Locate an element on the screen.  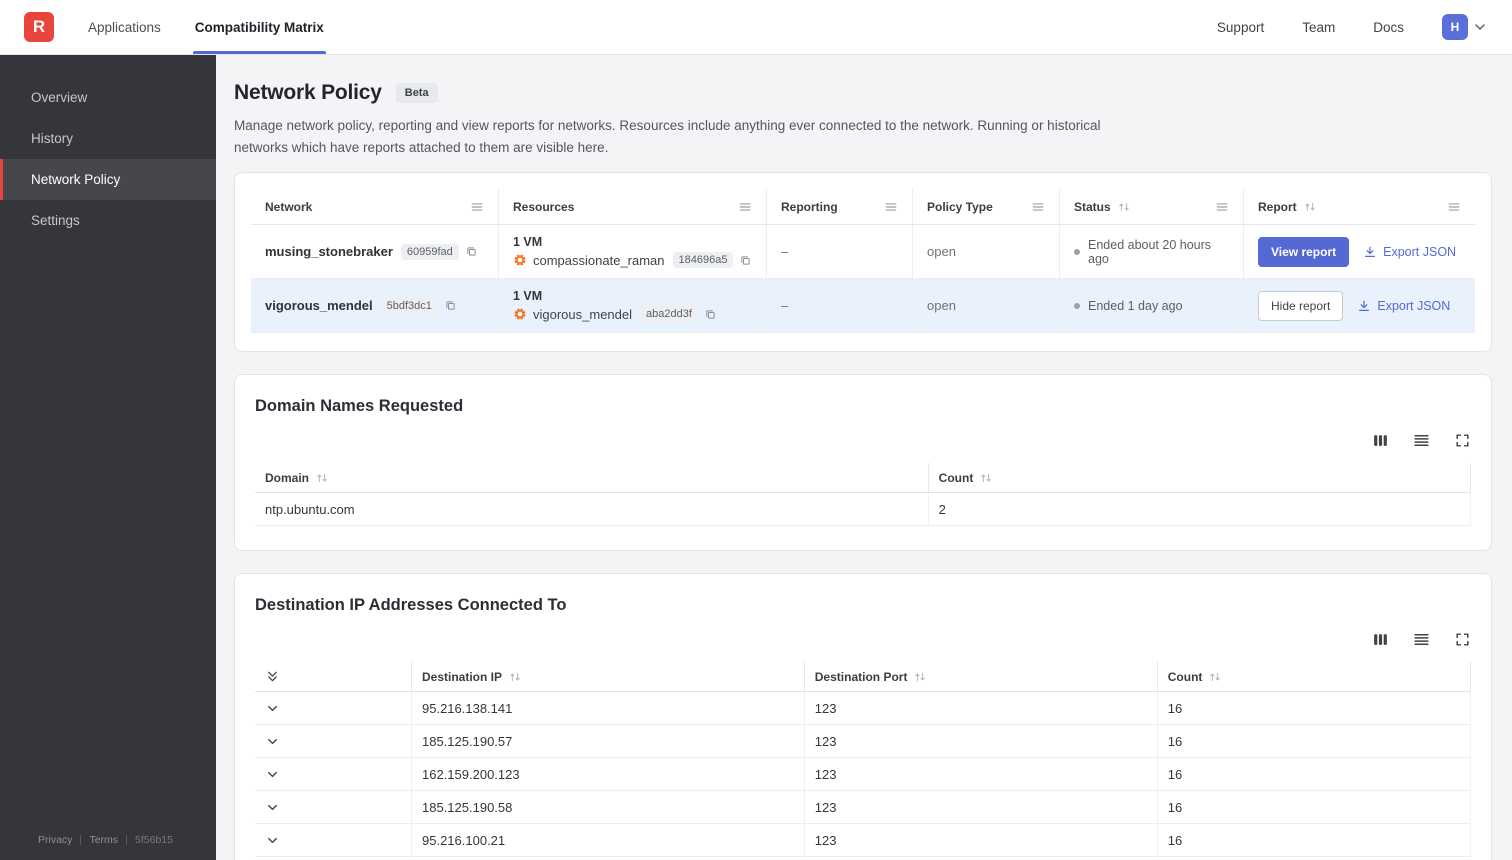
footer-link-terms: Terms is located at coordinates (103, 840).